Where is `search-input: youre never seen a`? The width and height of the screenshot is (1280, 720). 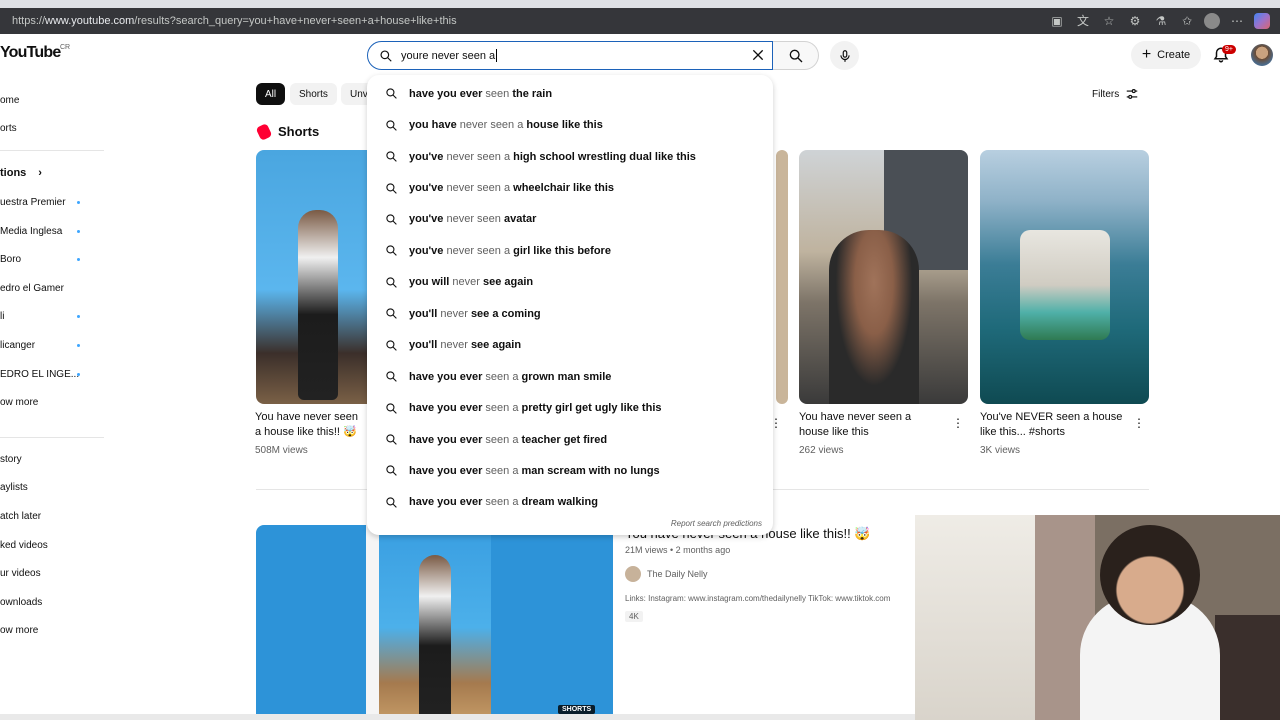
search-input: youre never seen a is located at coordinates (570, 55).